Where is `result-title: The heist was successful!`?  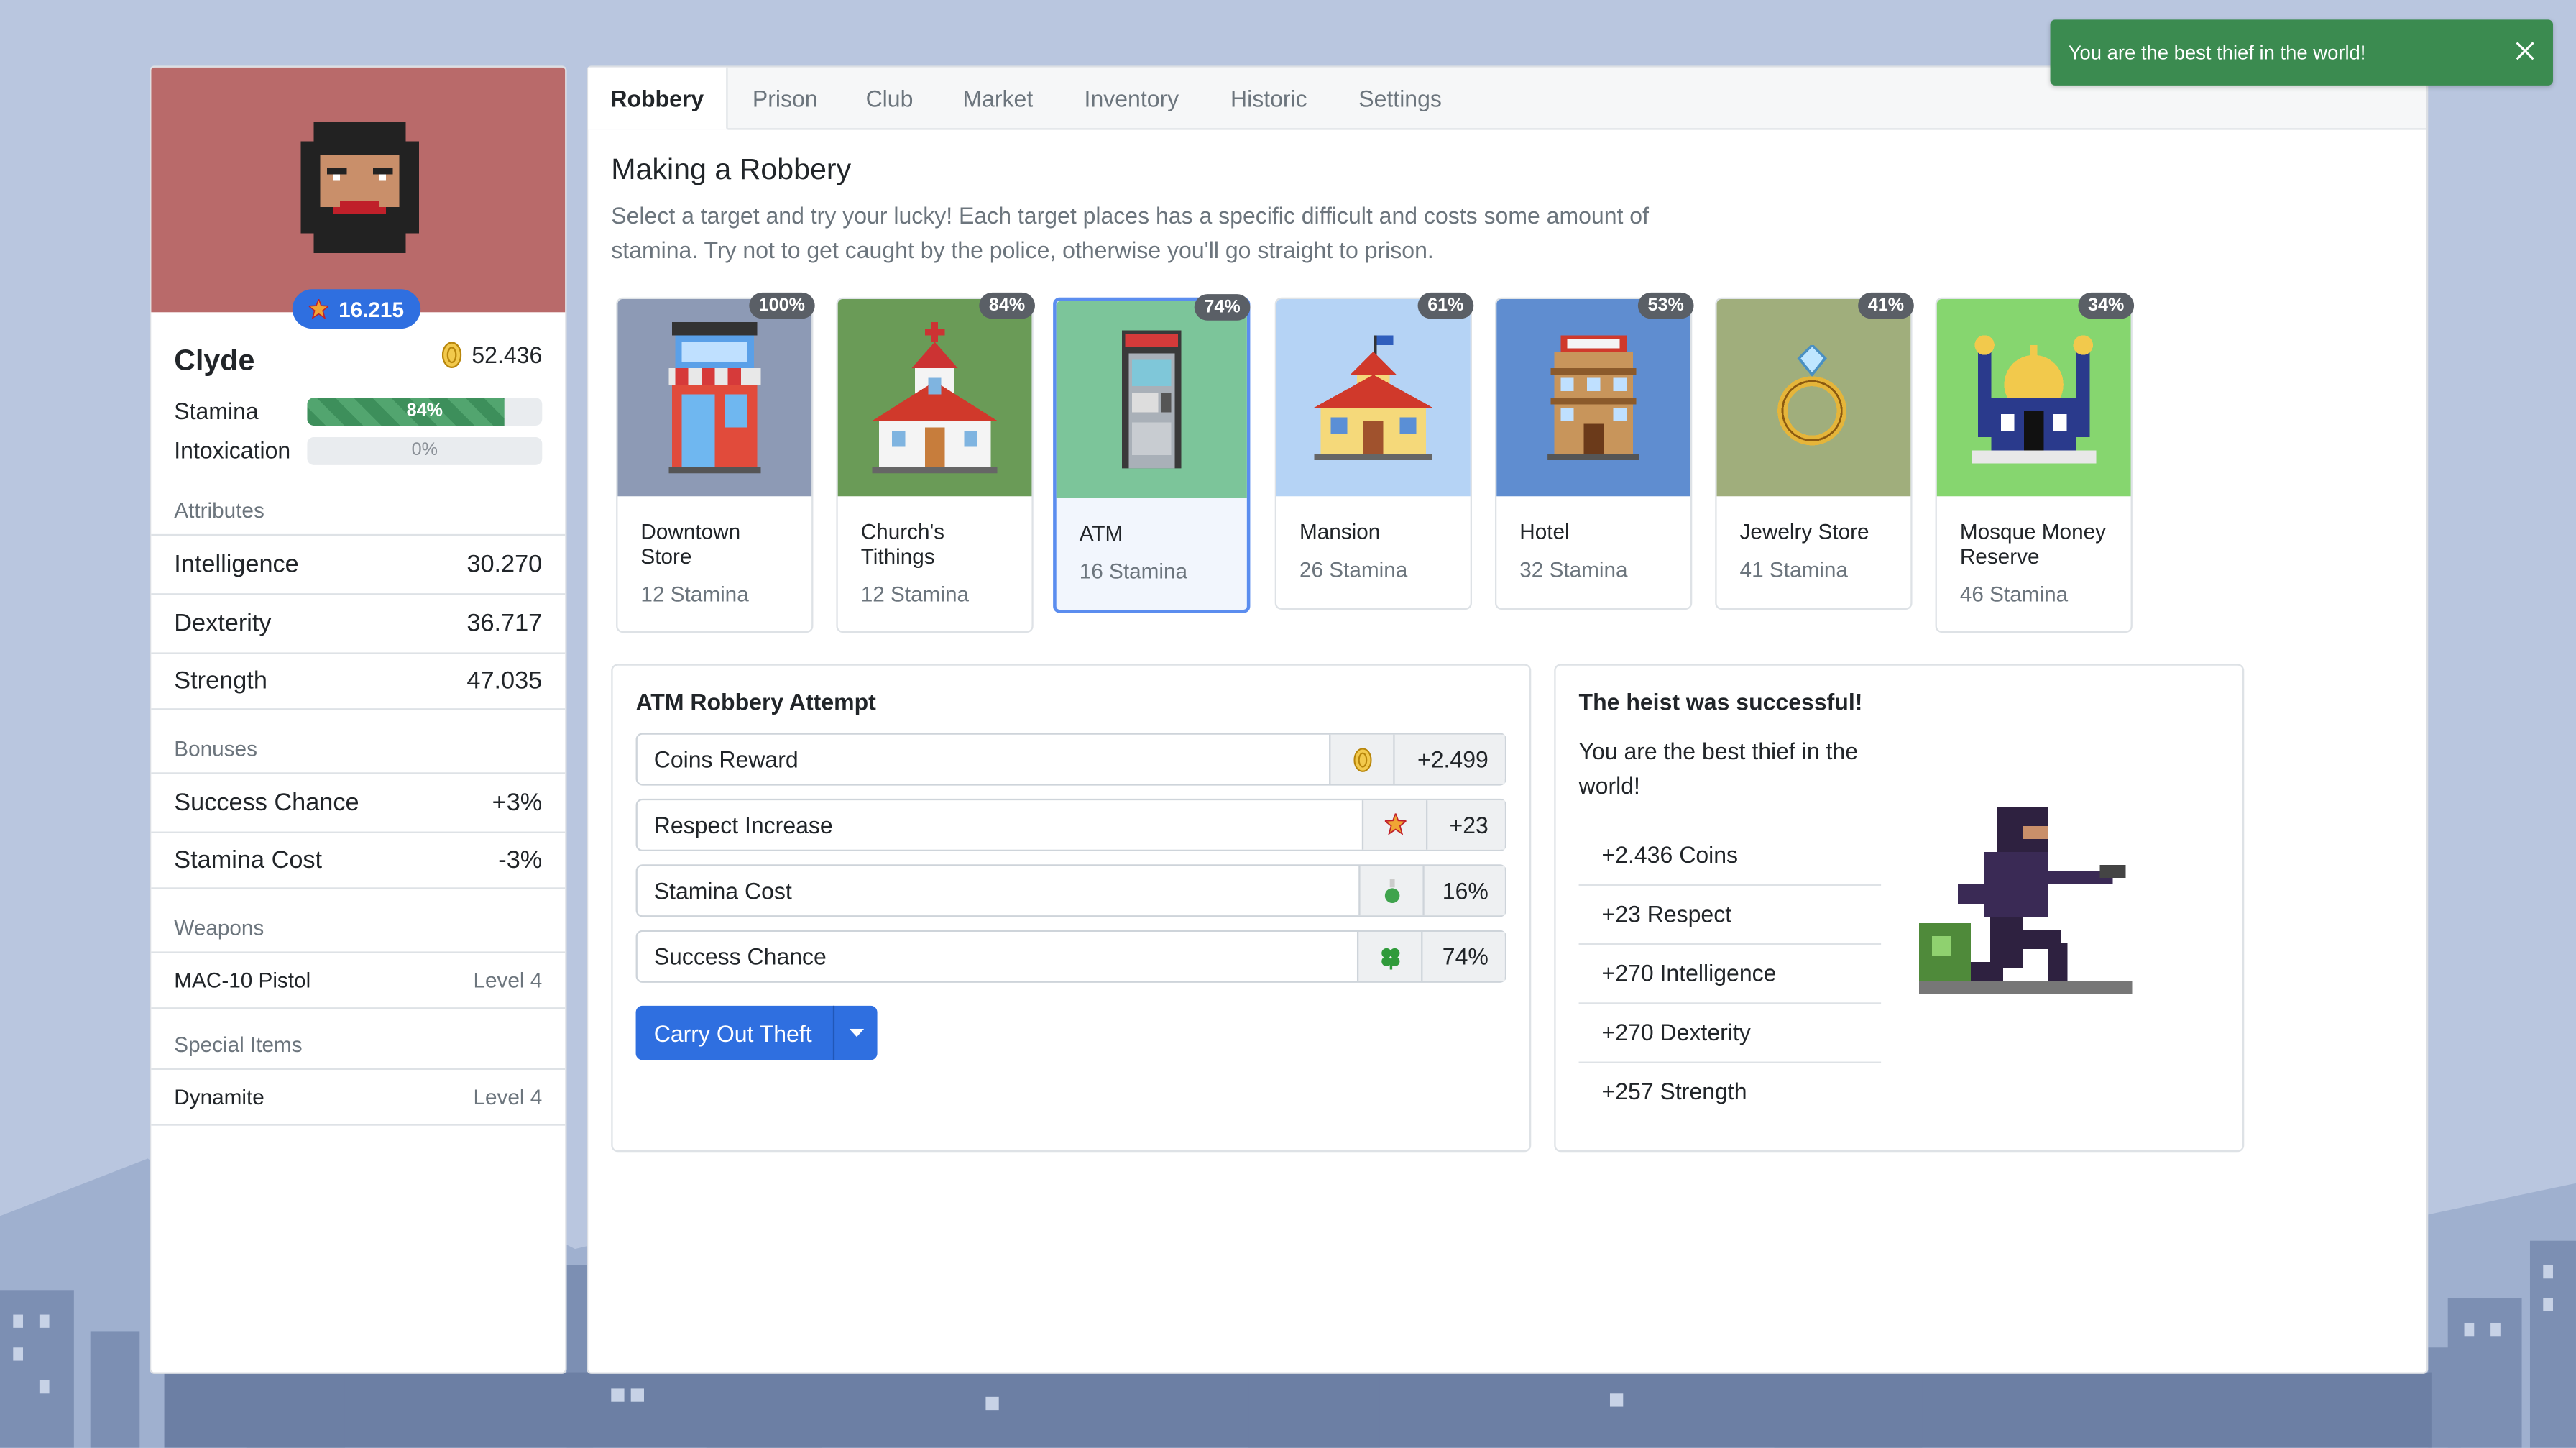 result-title: The heist was successful! is located at coordinates (1720, 701).